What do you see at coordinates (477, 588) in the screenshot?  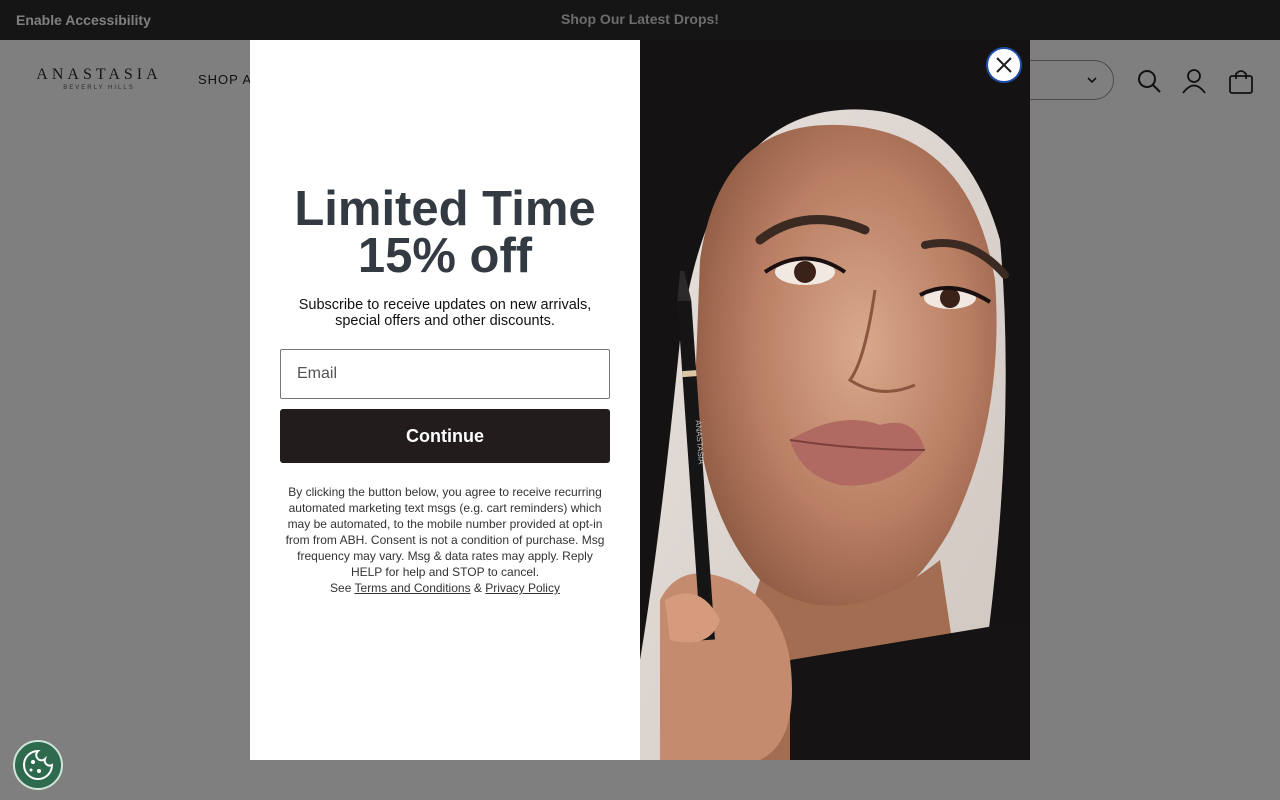 I see `legal-amp: &` at bounding box center [477, 588].